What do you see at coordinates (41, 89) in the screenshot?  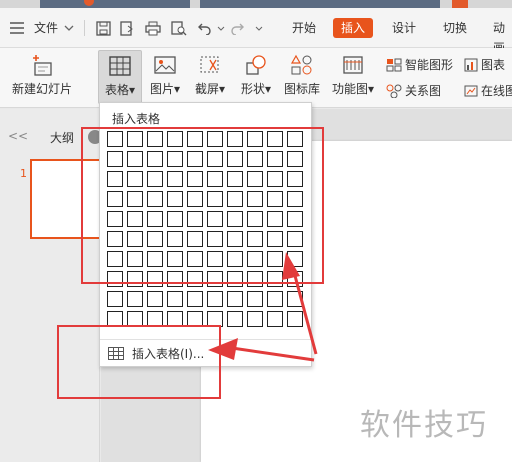 I see `new-slide-label: 新建幻灯片` at bounding box center [41, 89].